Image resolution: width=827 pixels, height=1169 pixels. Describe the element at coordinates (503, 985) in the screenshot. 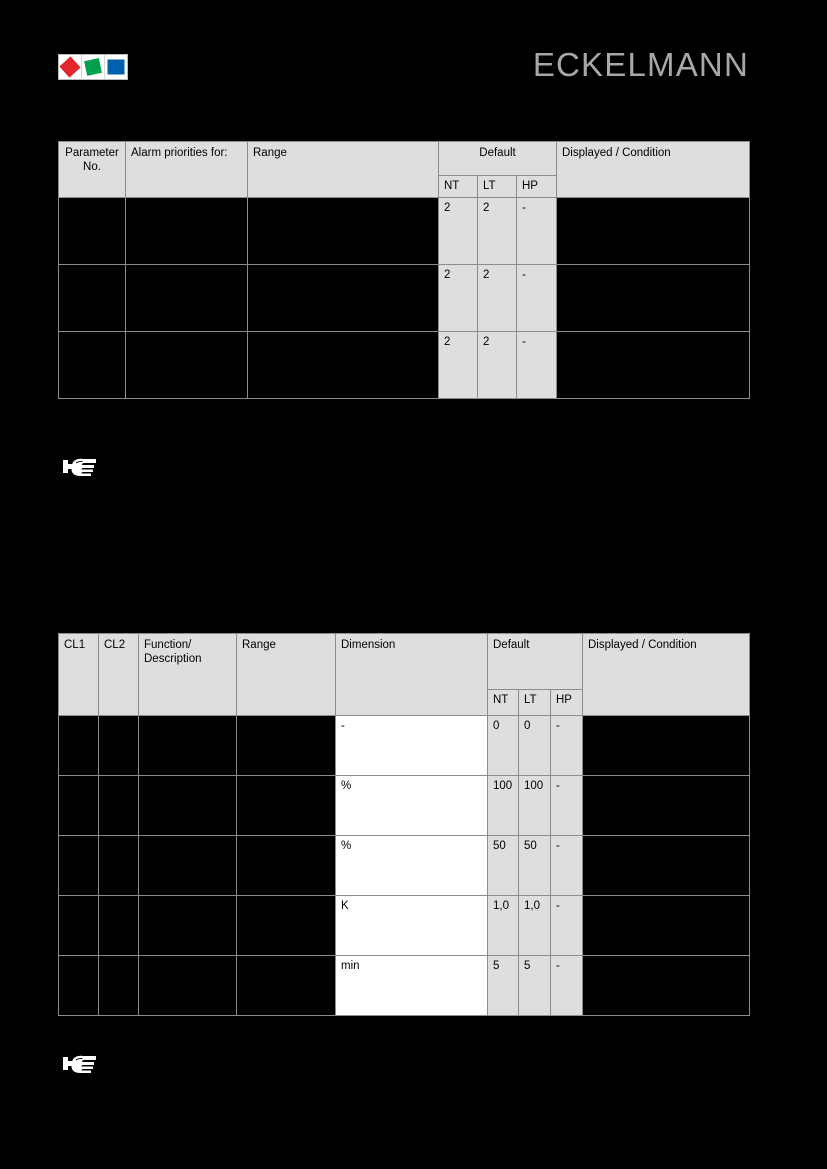

I see `cell-default-nt: 5` at that location.